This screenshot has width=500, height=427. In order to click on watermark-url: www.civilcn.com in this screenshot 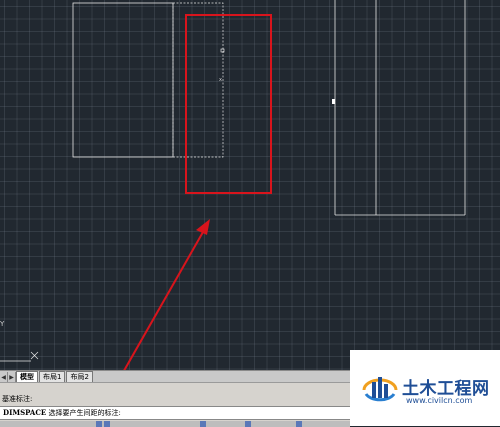, I will do `click(439, 400)`.